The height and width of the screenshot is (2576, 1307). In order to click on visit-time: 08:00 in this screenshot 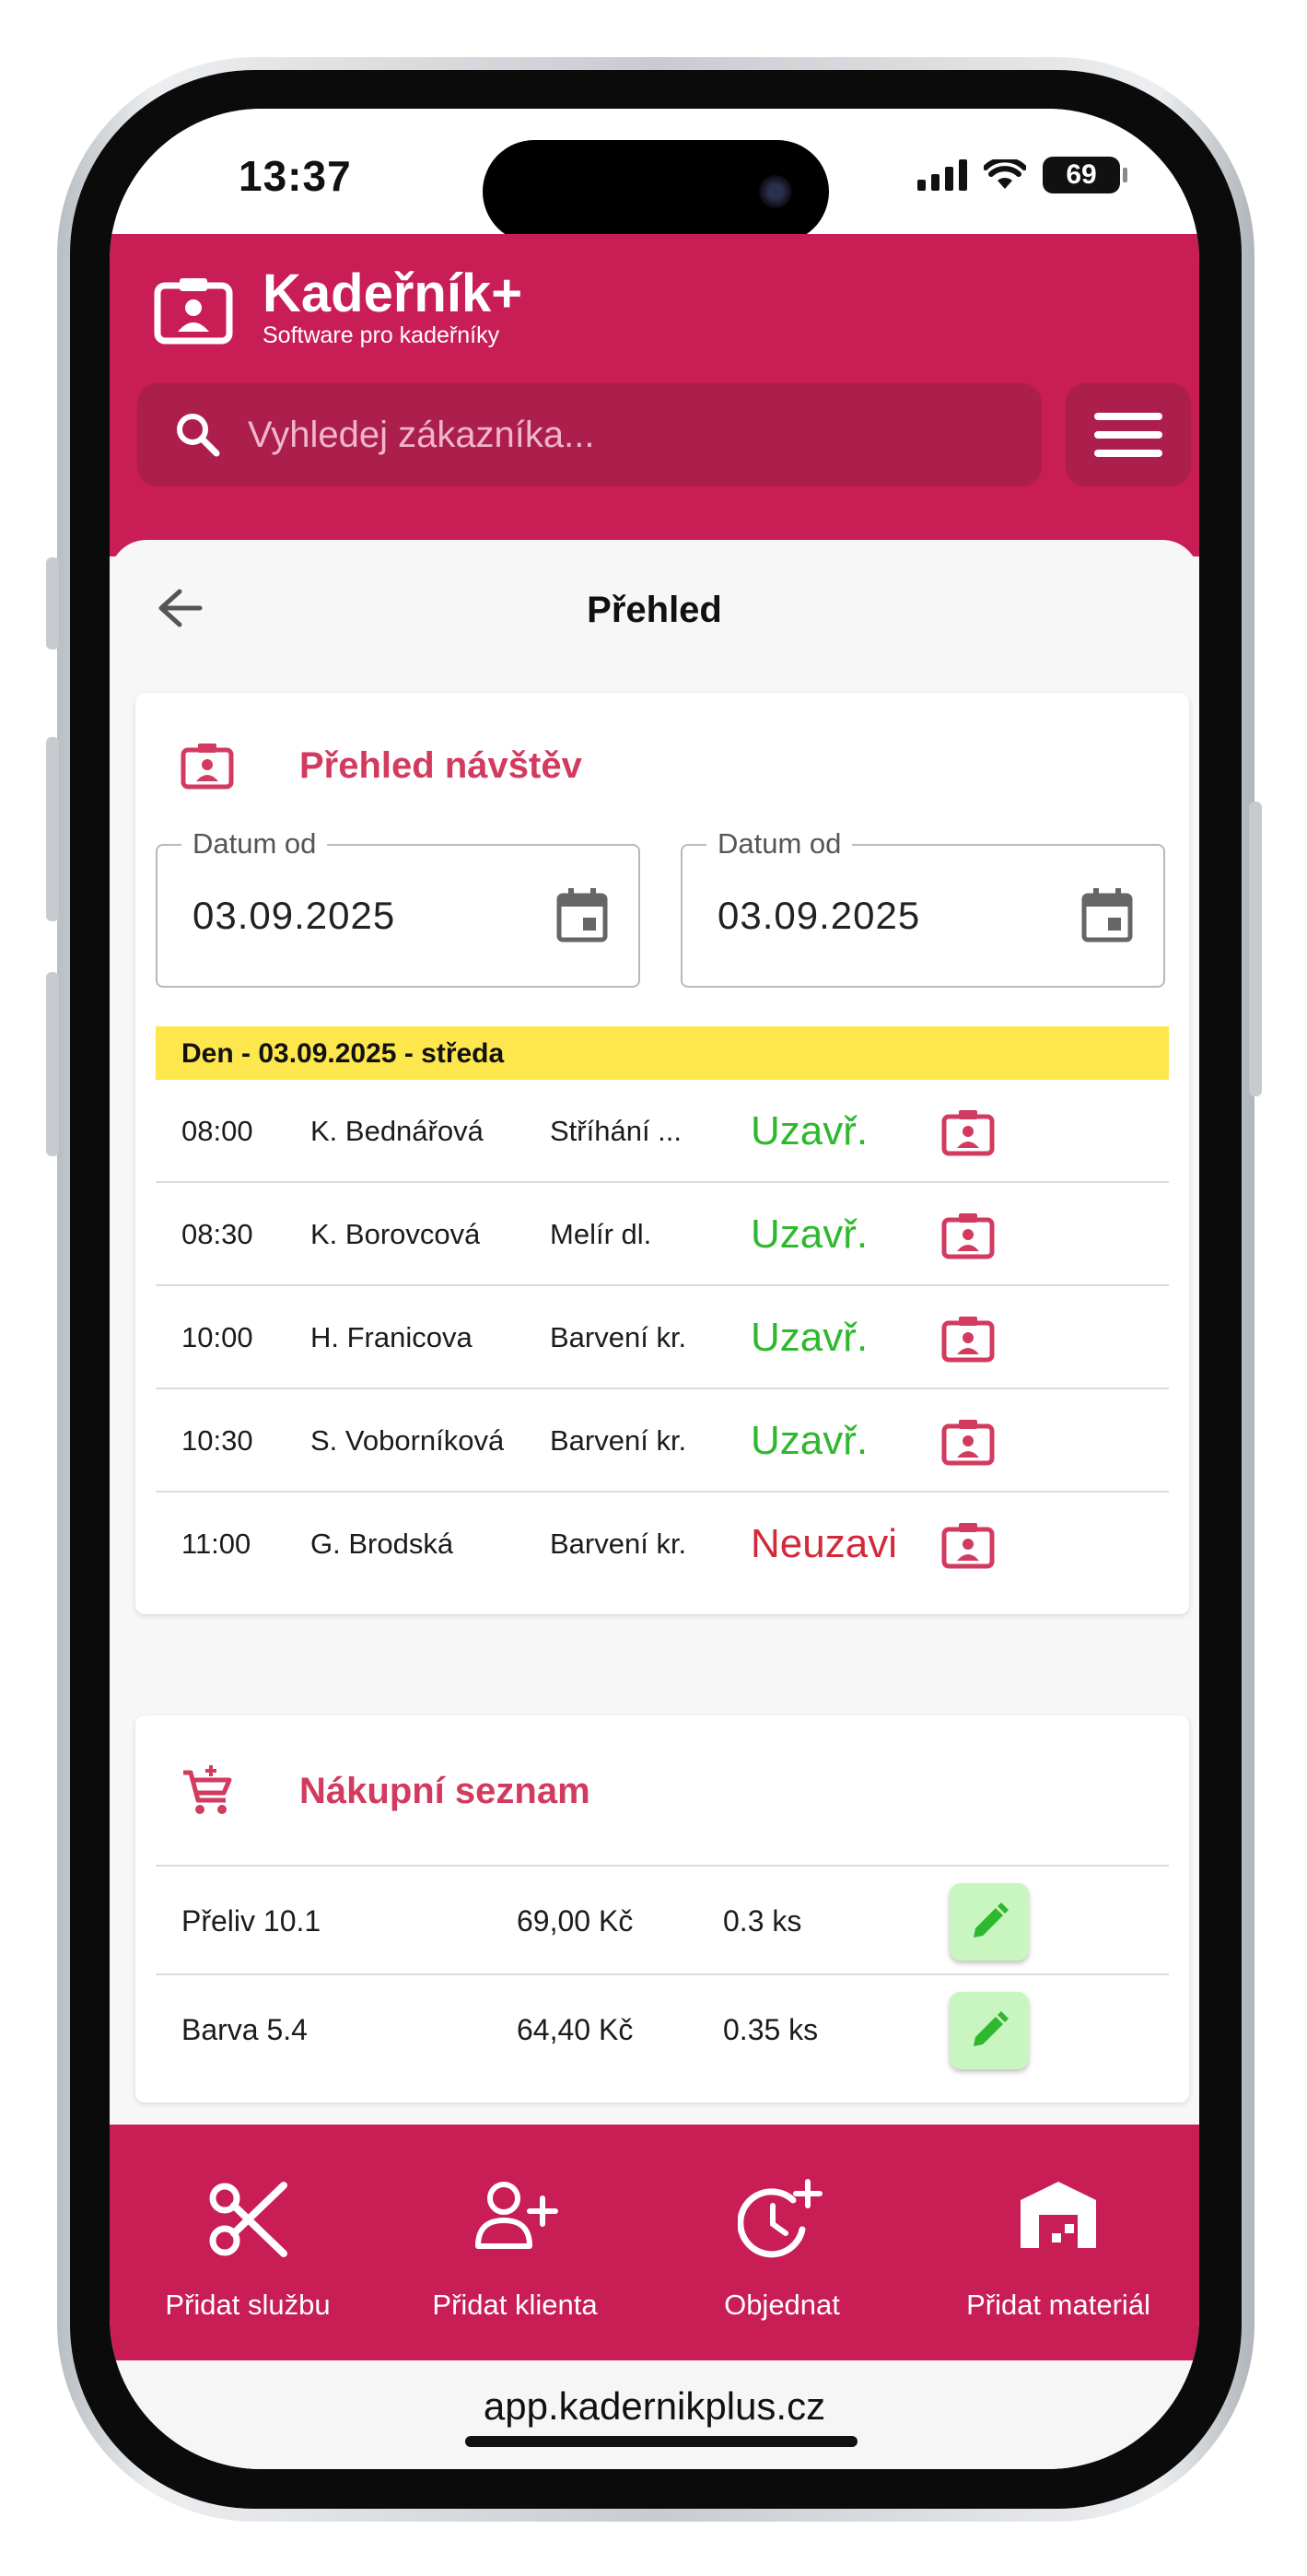, I will do `click(217, 1131)`.